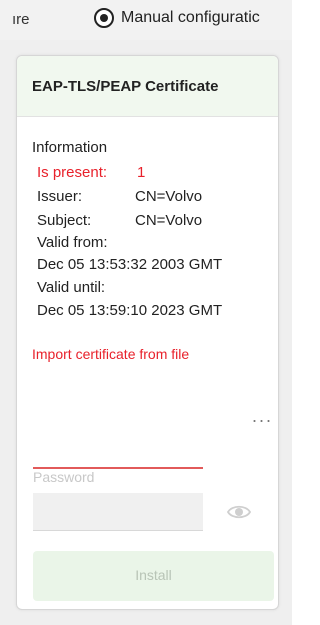 The width and height of the screenshot is (320, 625). Describe the element at coordinates (60, 196) in the screenshot. I see `issuer-label: Issuer:` at that location.